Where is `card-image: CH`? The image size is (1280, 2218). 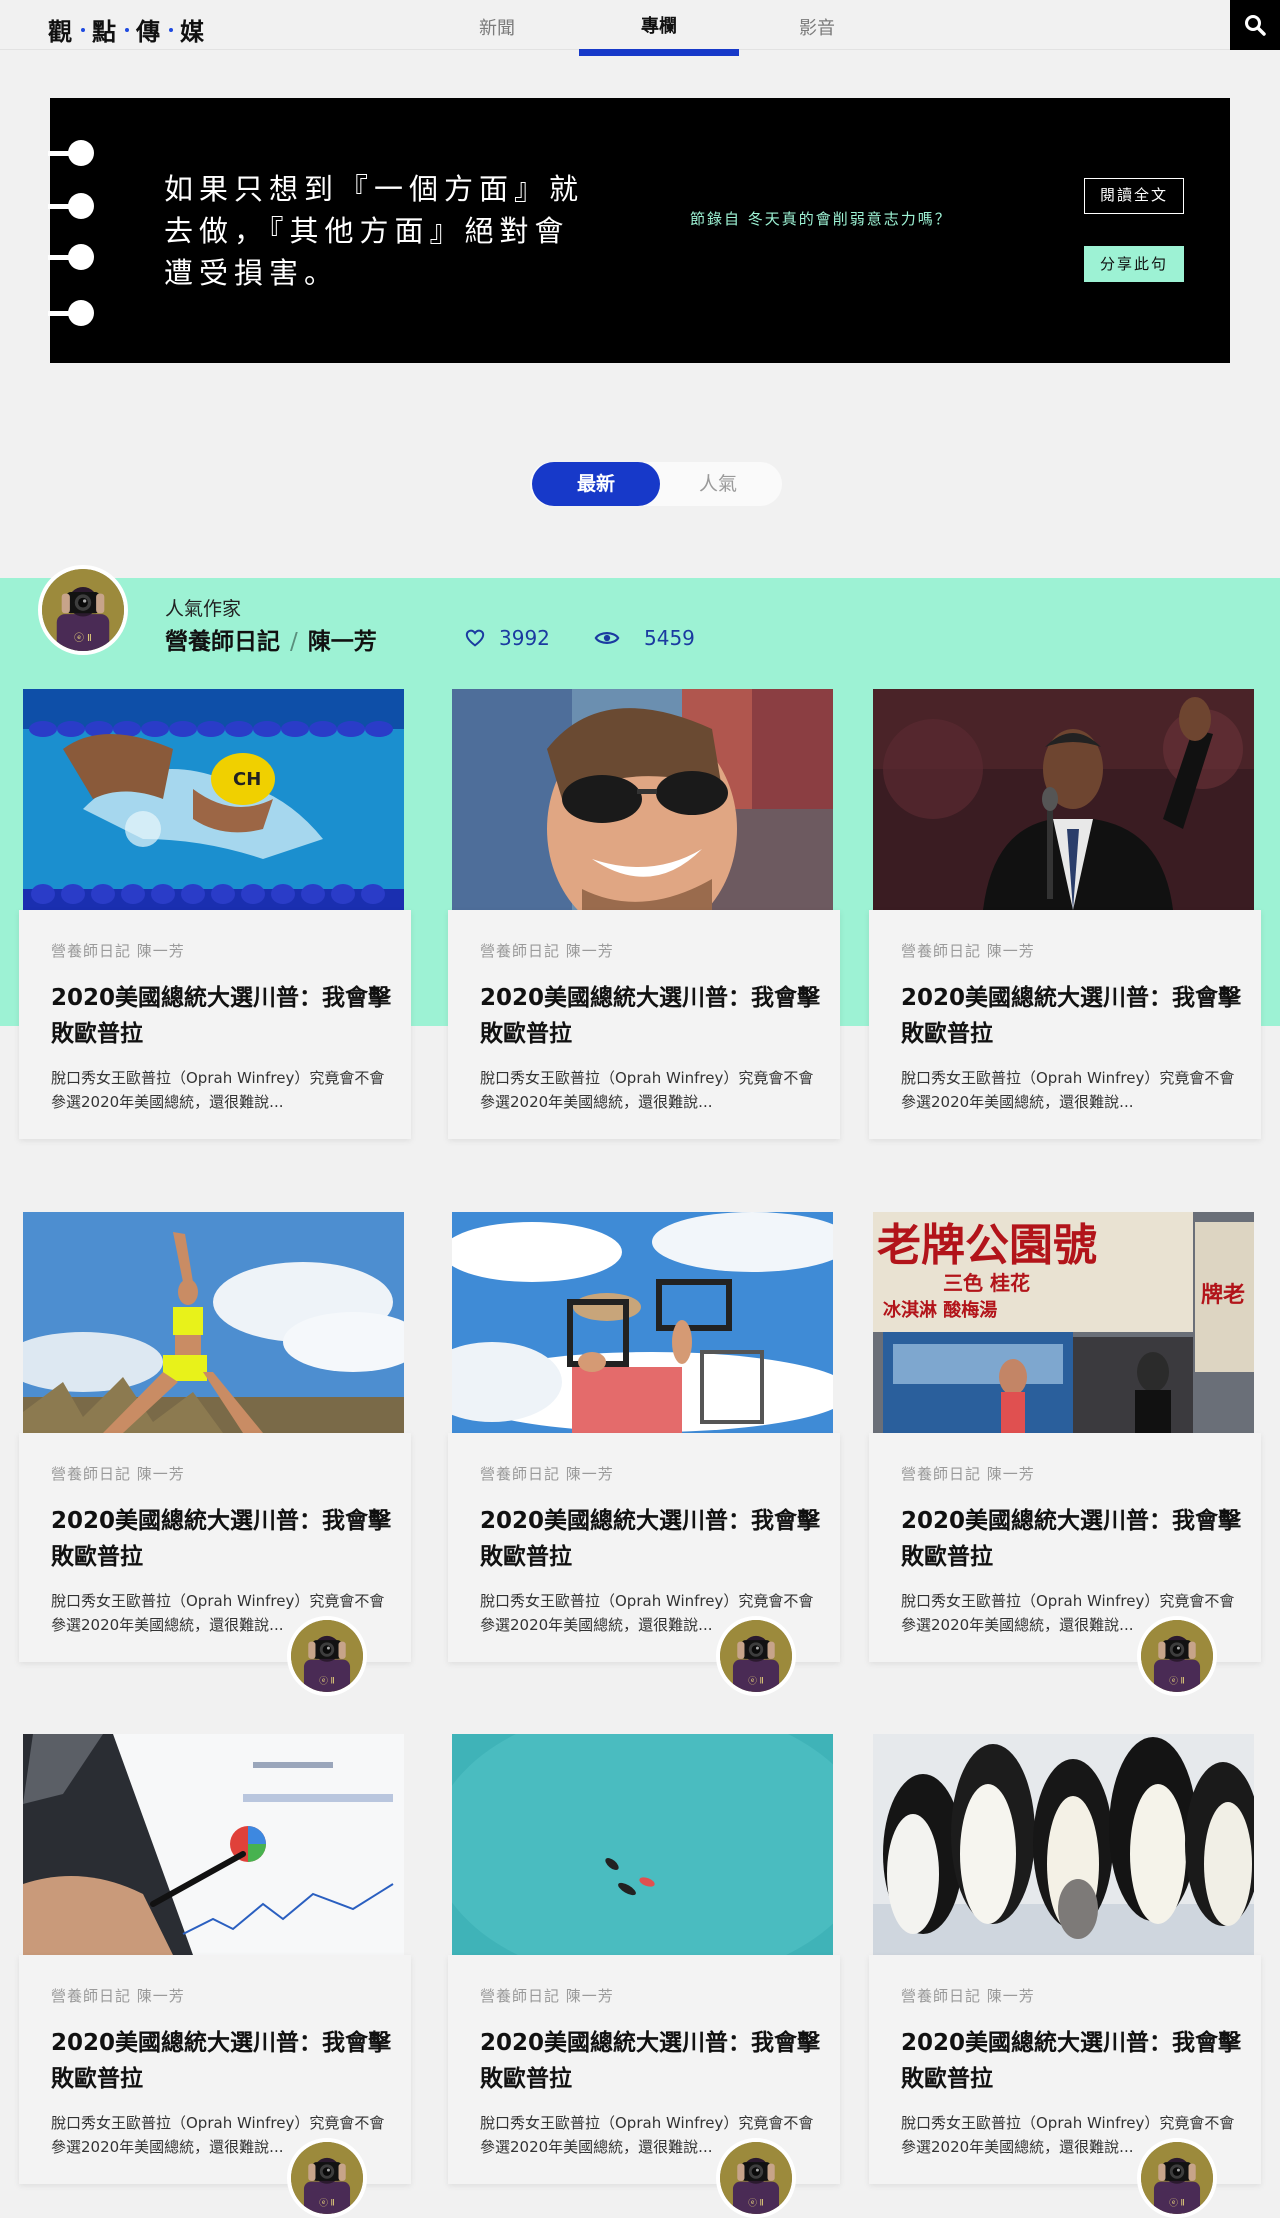
card-image: CH is located at coordinates (213, 799).